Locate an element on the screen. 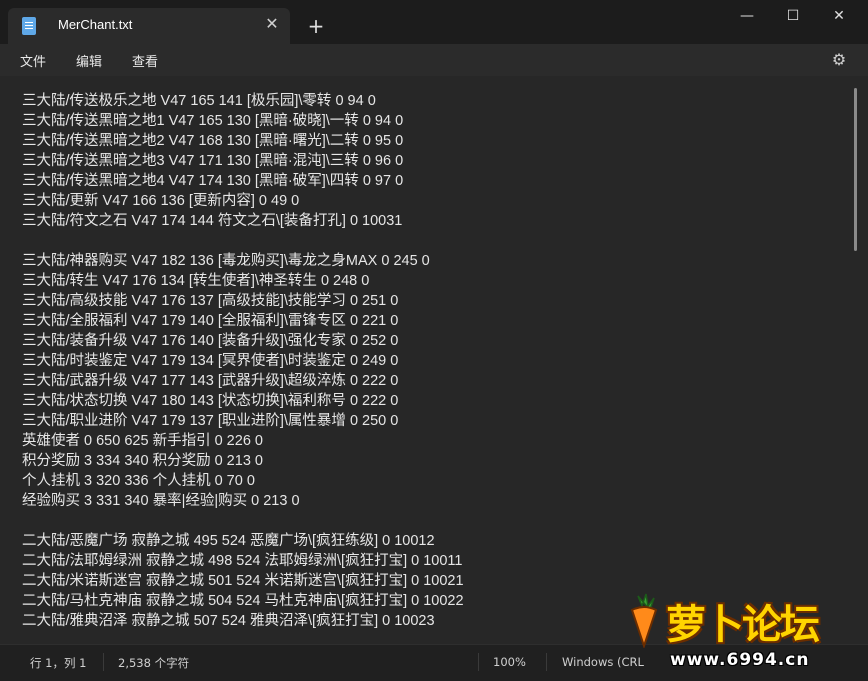  gear-icon: ⚙ is located at coordinates (839, 60).